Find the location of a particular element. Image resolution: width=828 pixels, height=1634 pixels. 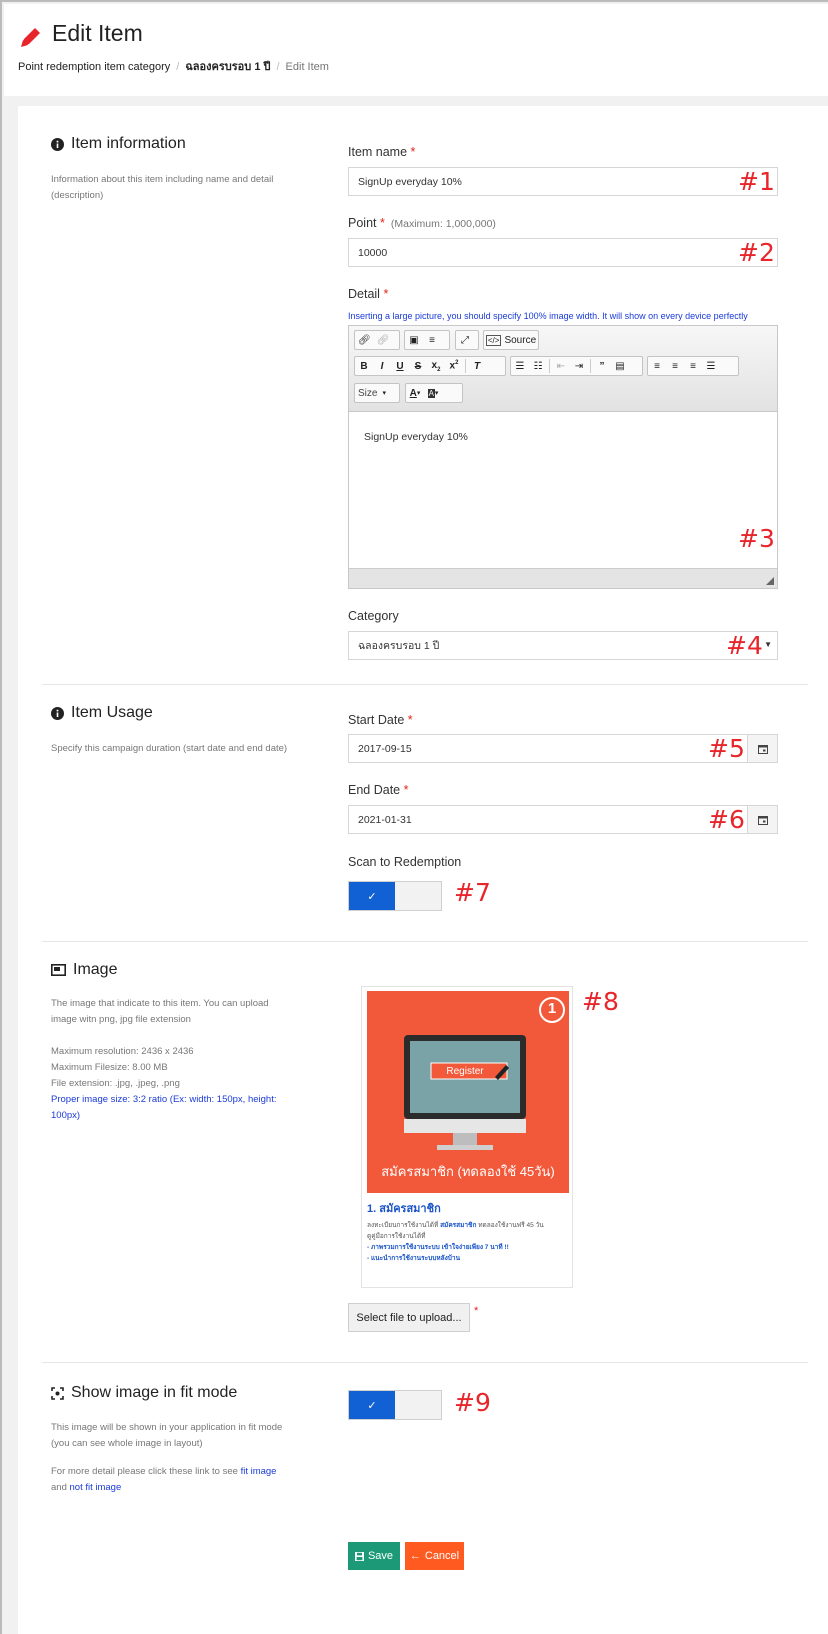

fit-image-link: fit image is located at coordinates (259, 1471).